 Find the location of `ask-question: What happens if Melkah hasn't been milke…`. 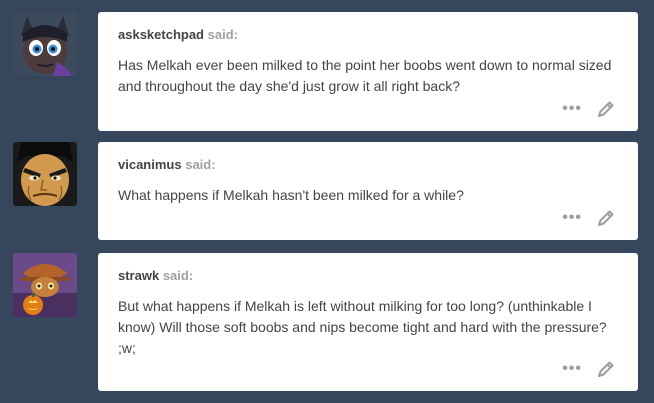

ask-question: What happens if Melkah hasn't been milke… is located at coordinates (291, 195).